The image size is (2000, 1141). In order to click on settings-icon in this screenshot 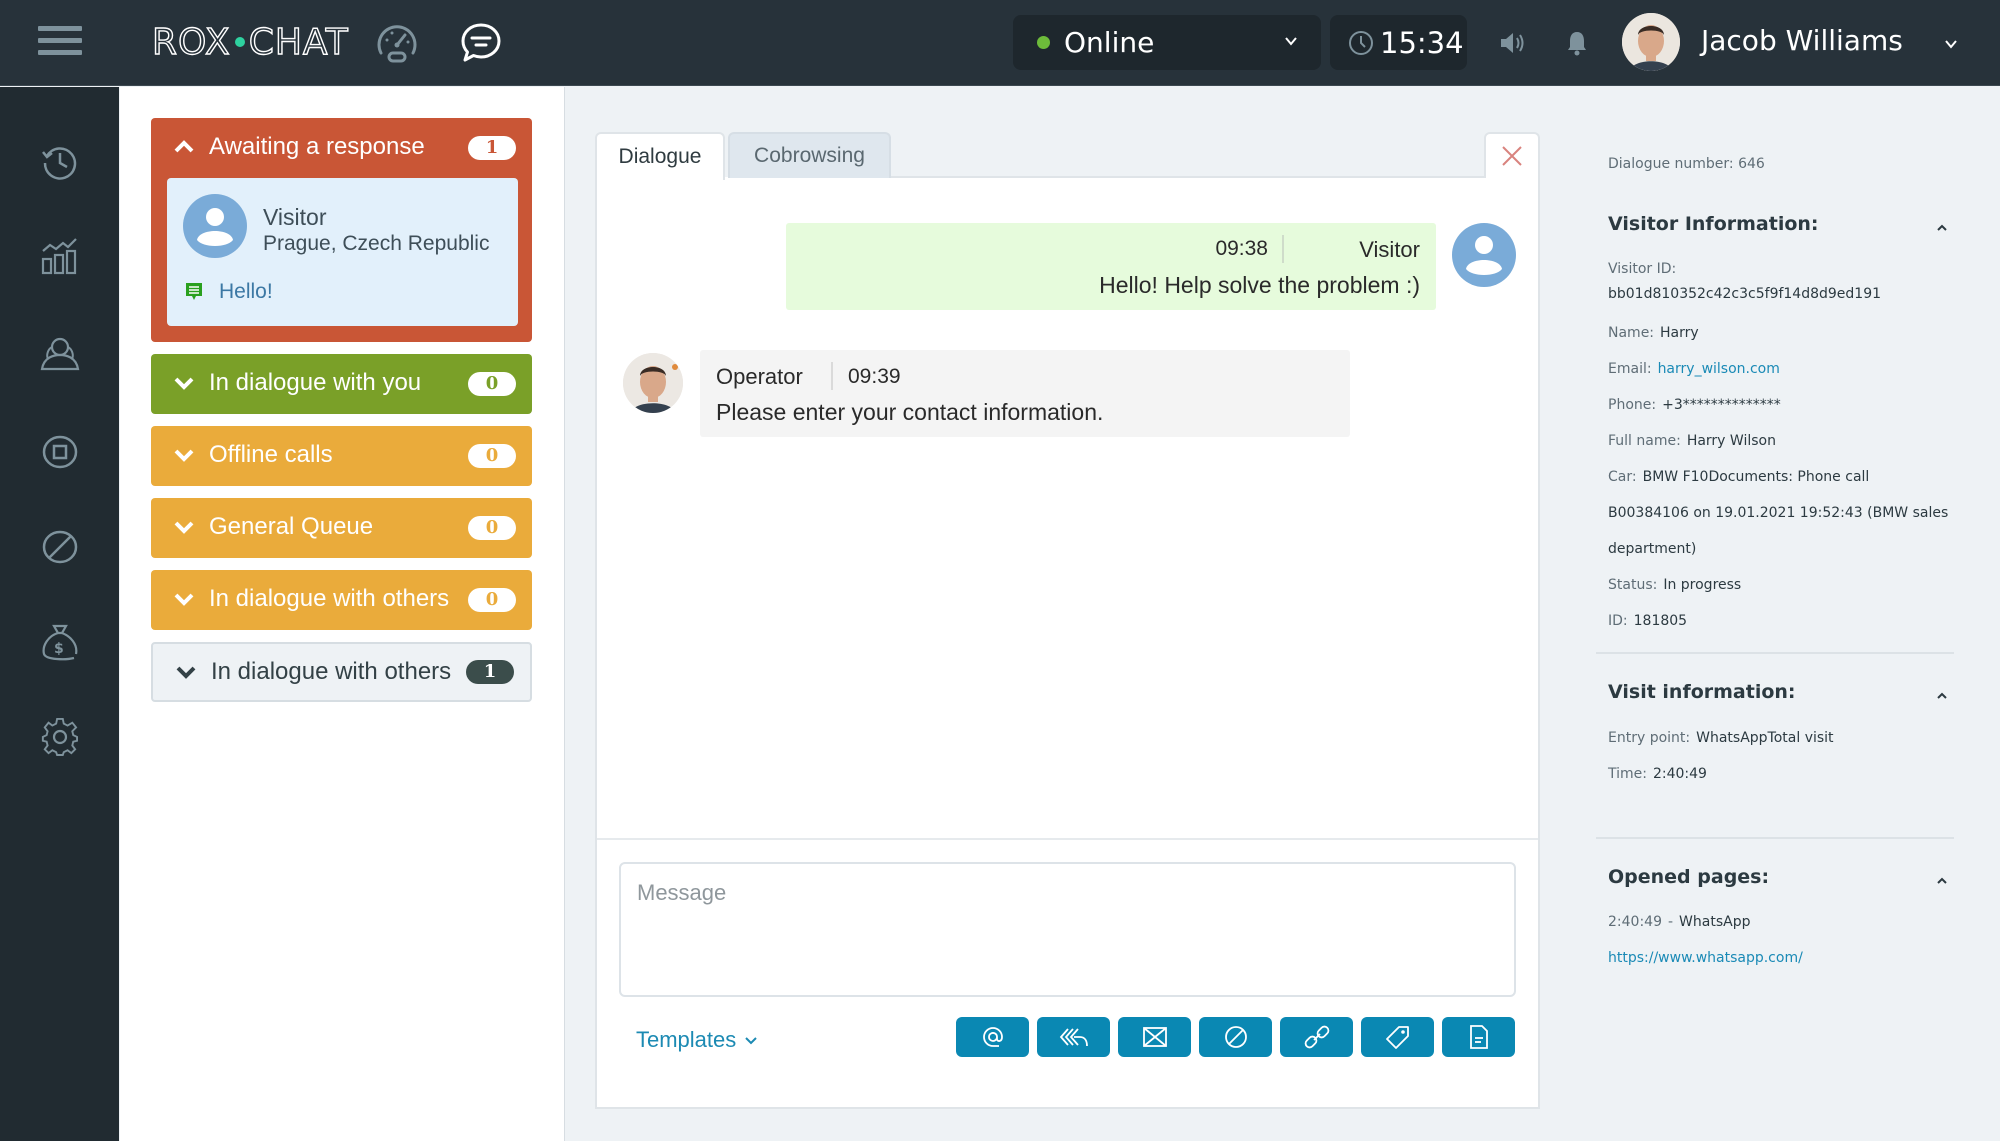, I will do `click(60, 737)`.